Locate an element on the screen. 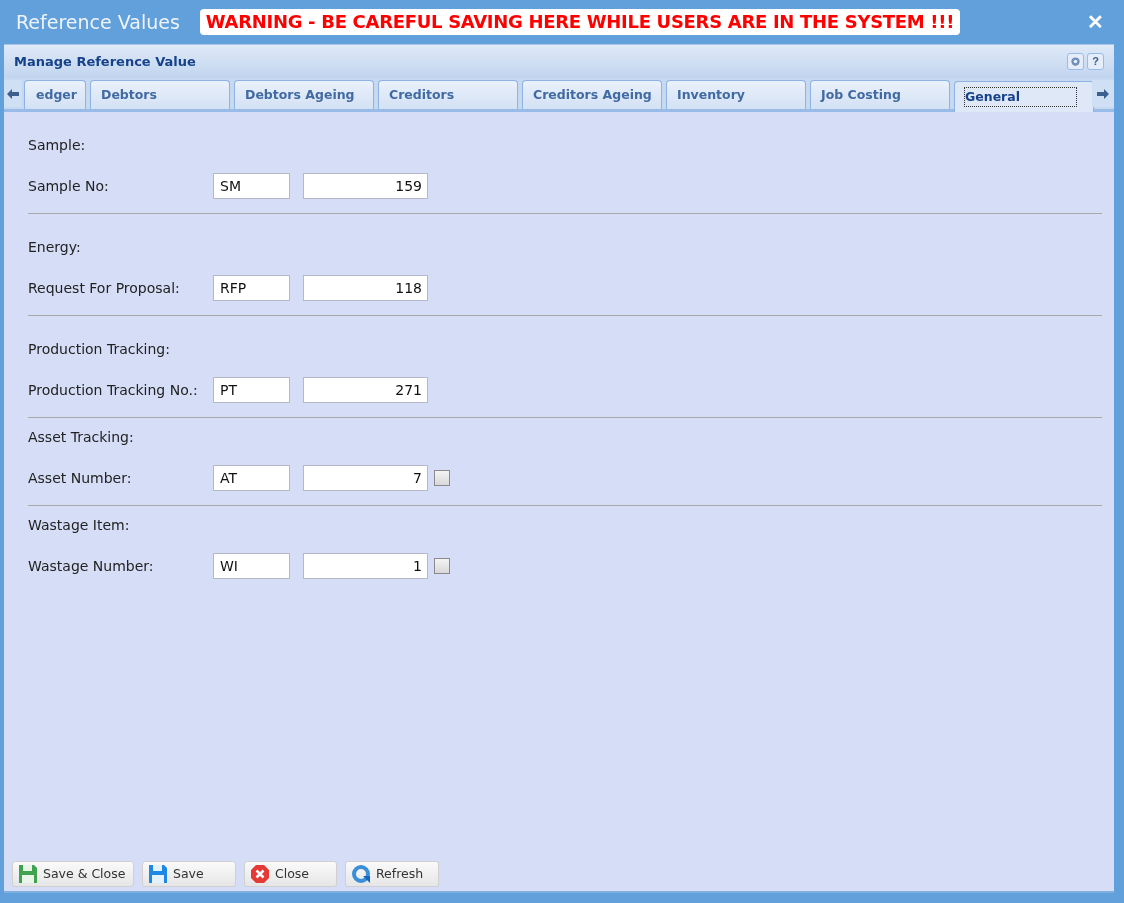  section-heading: Production Tracking: is located at coordinates (99, 349).